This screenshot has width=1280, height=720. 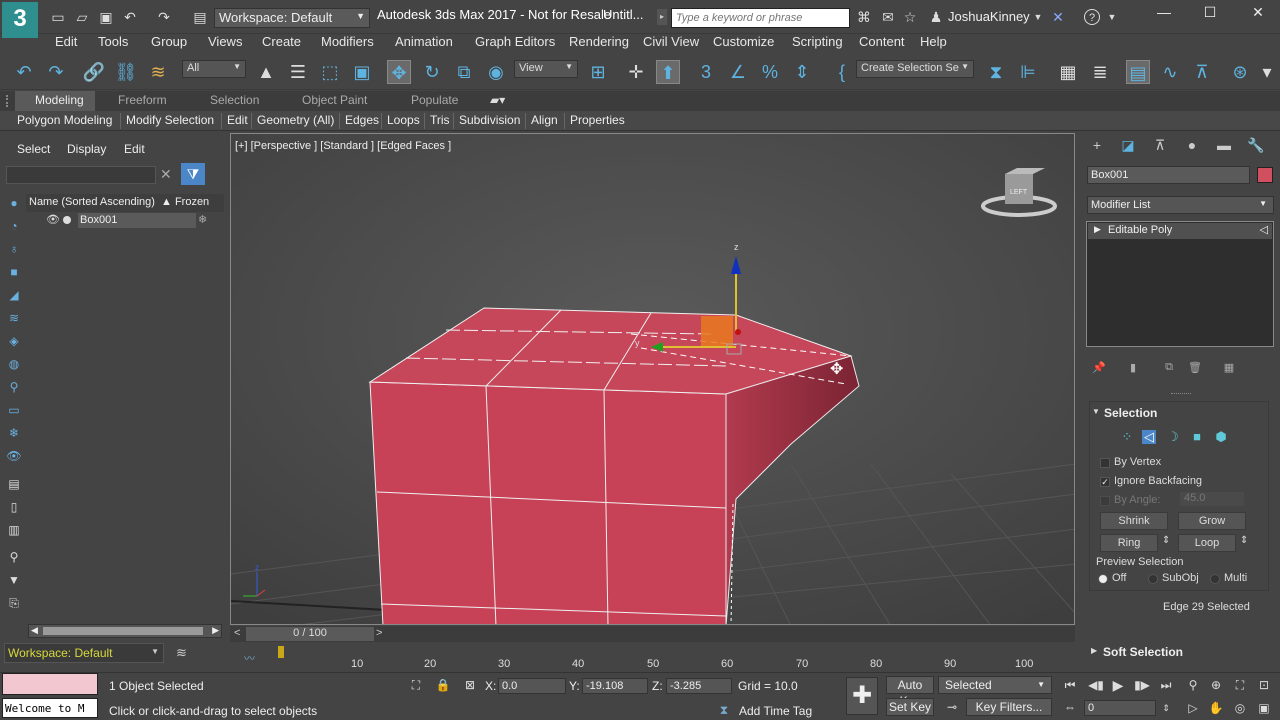 What do you see at coordinates (470, 685) in the screenshot?
I see `absolute-relative-toggle-icon: ⊠` at bounding box center [470, 685].